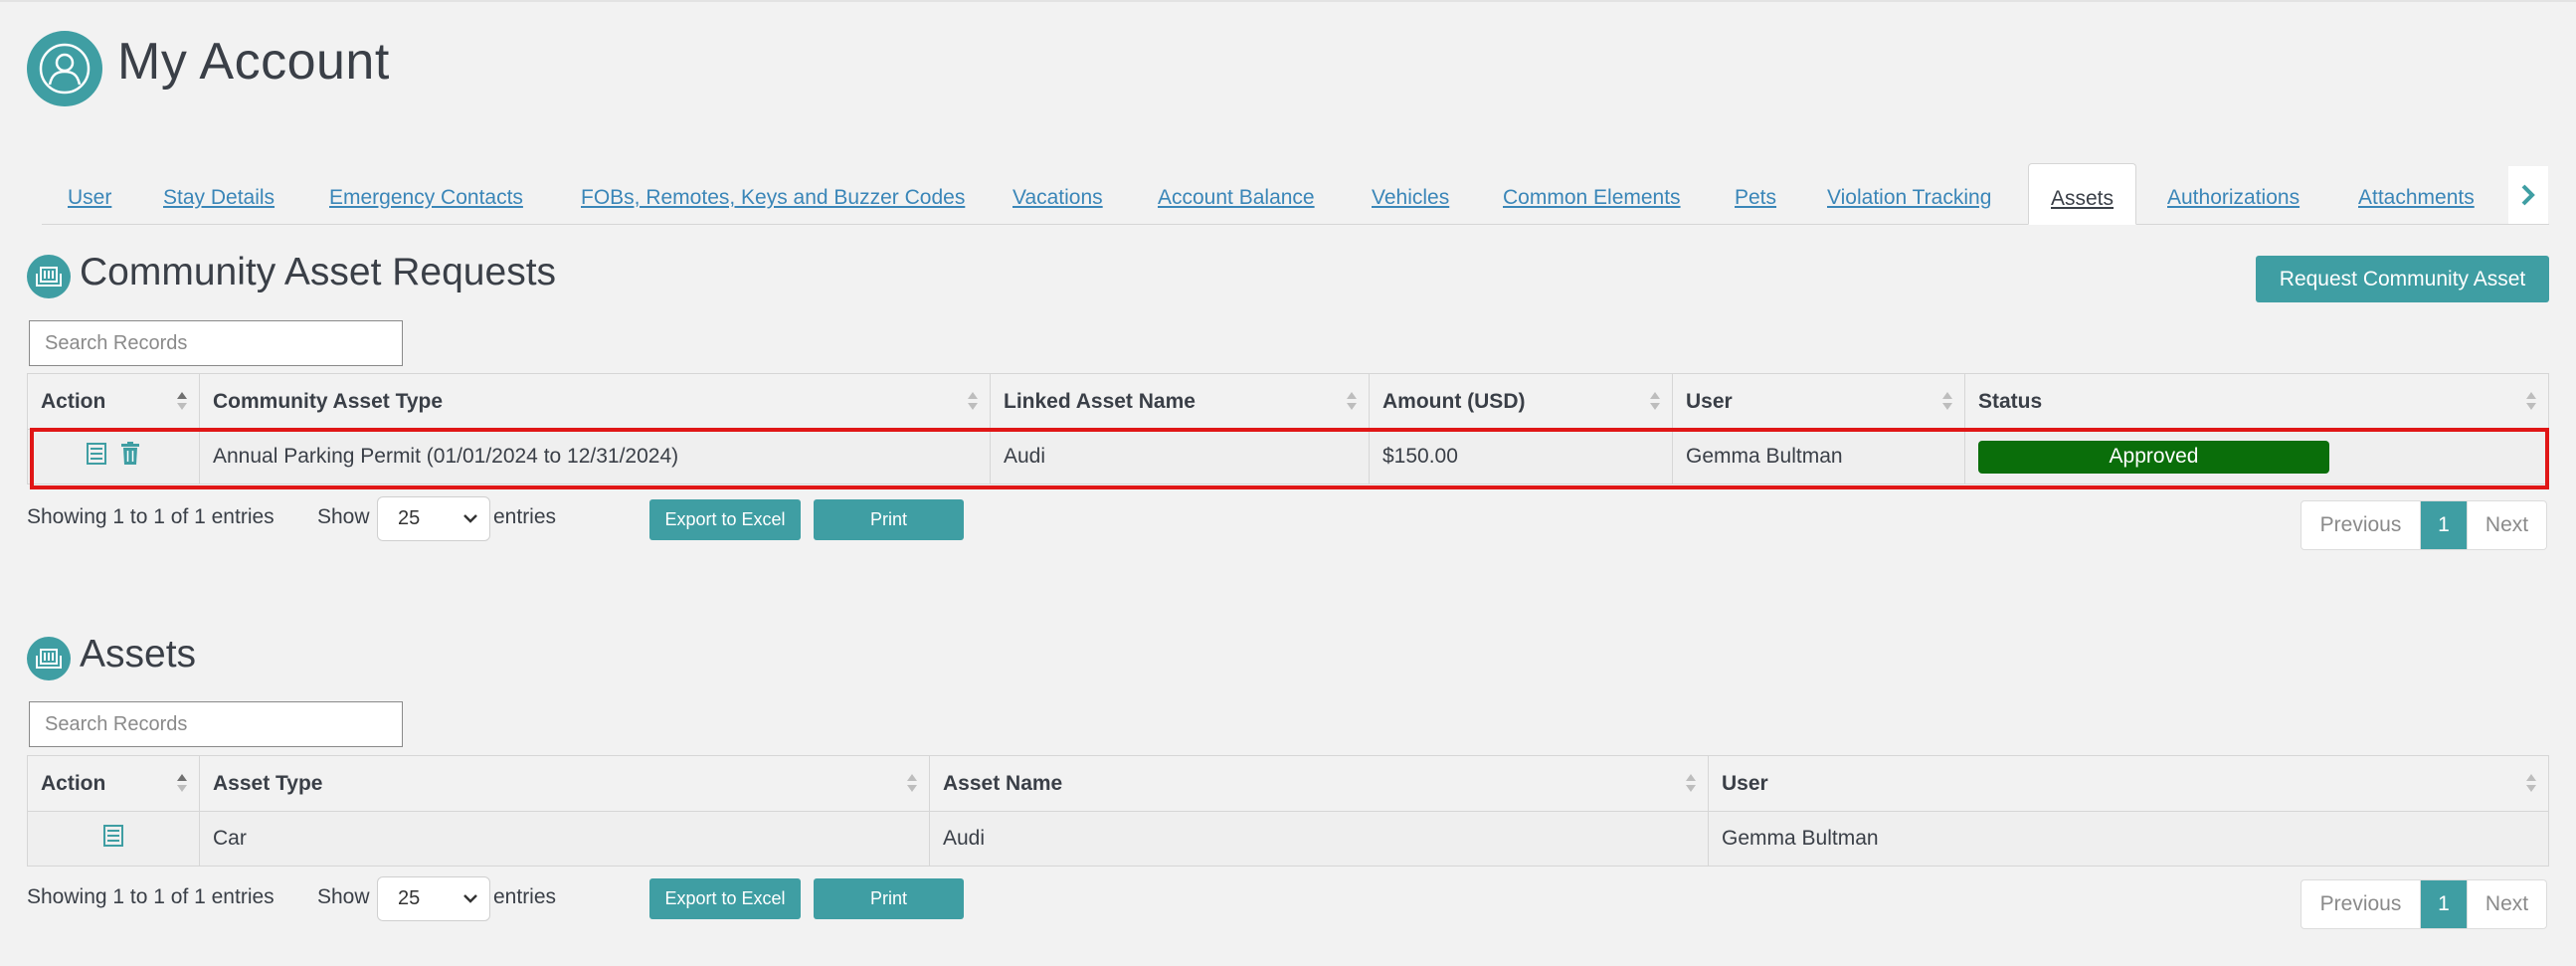 This screenshot has width=2576, height=966. Describe the element at coordinates (1319, 783) in the screenshot. I see `column-header-asset-name: Asset Name` at that location.